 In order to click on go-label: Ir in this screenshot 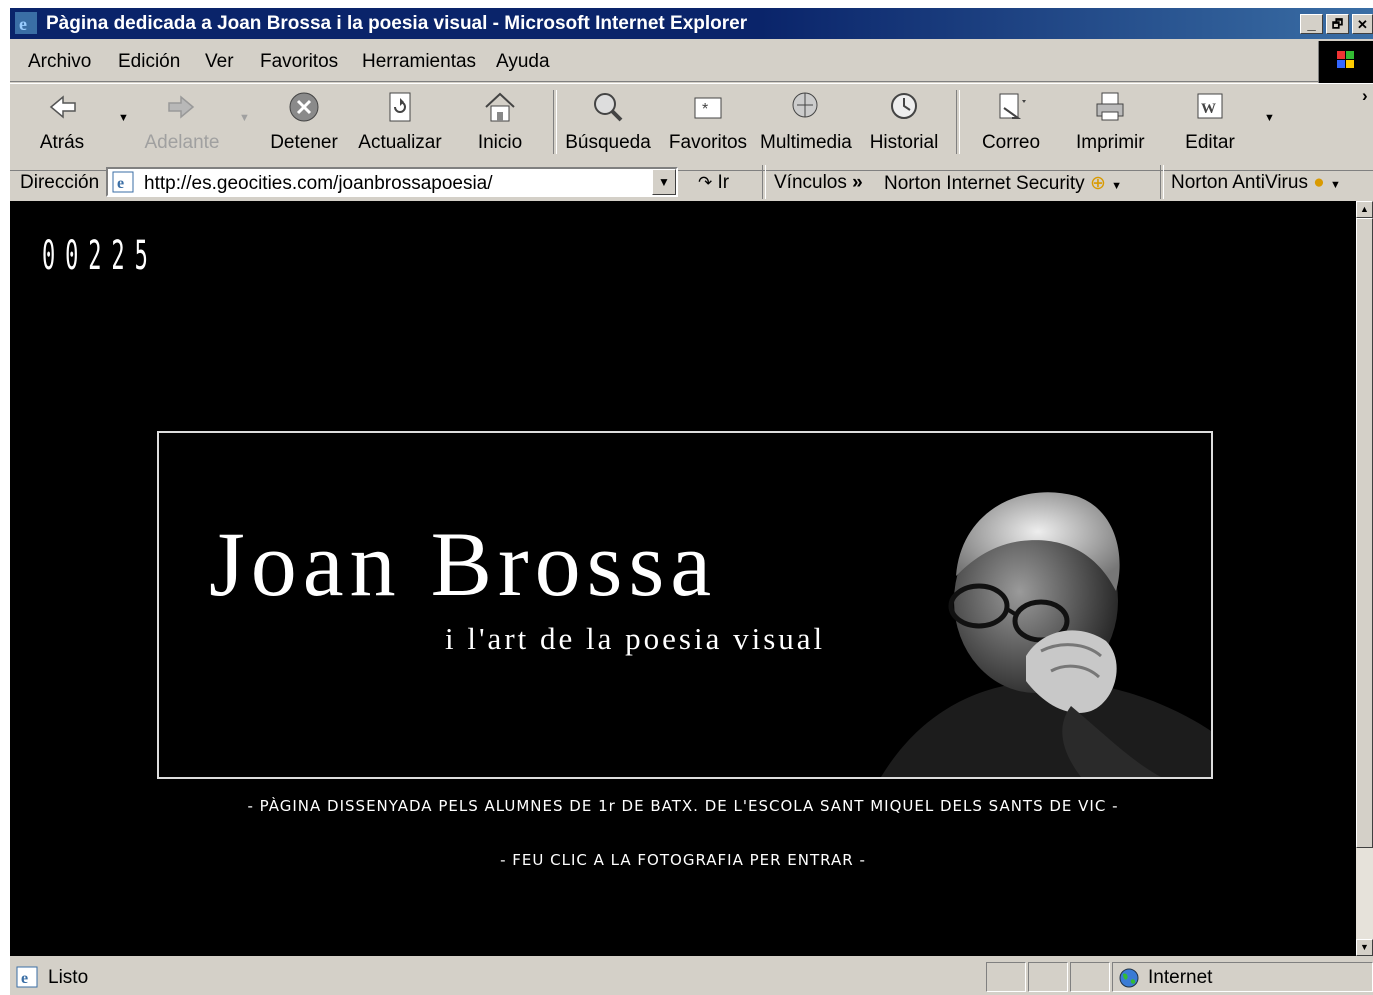, I will do `click(723, 182)`.